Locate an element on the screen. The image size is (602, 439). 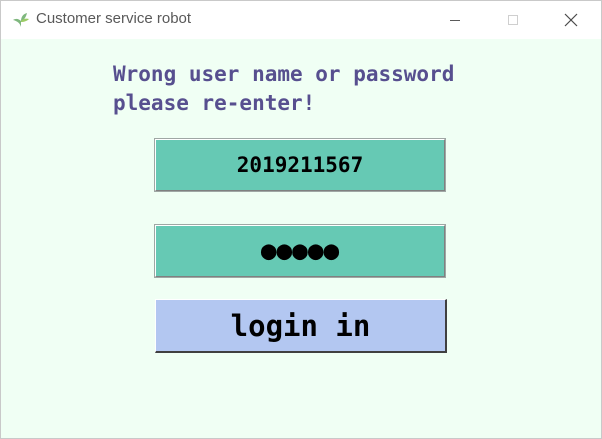
maximize-button is located at coordinates (513, 20).